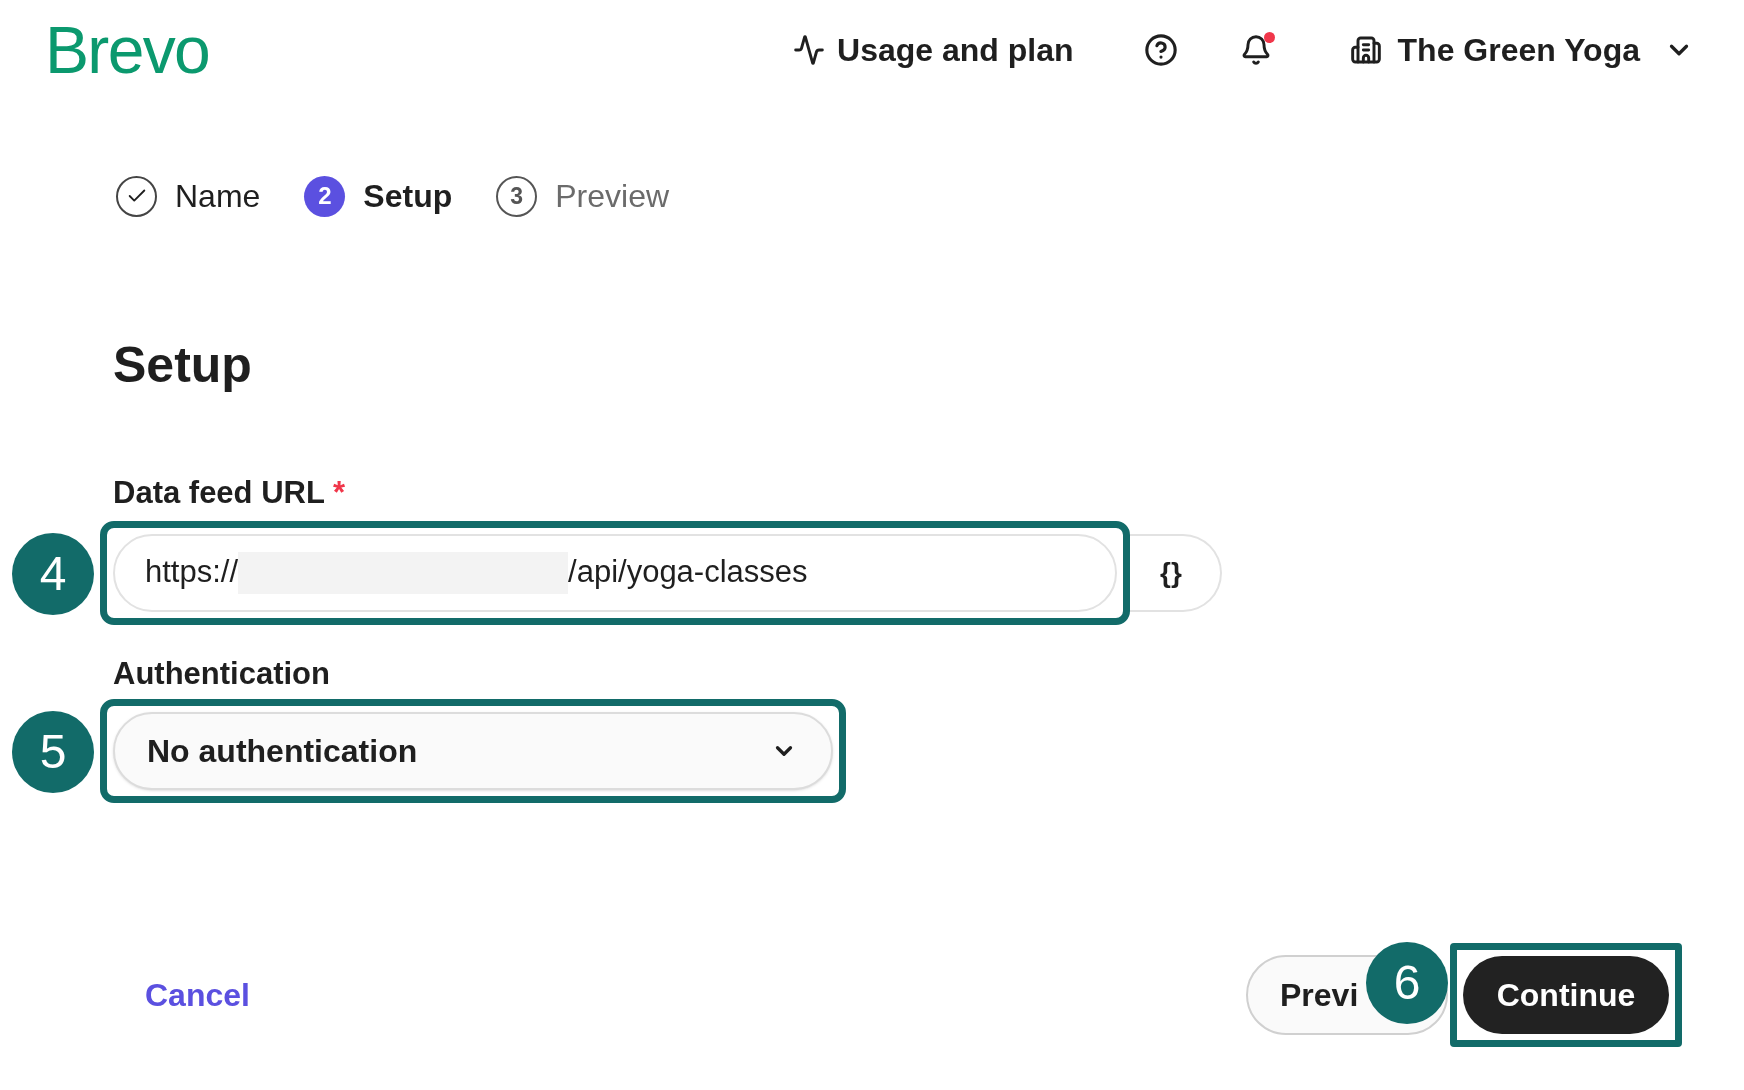 The image size is (1744, 1090). What do you see at coordinates (809, 50) in the screenshot?
I see `pulse-icon` at bounding box center [809, 50].